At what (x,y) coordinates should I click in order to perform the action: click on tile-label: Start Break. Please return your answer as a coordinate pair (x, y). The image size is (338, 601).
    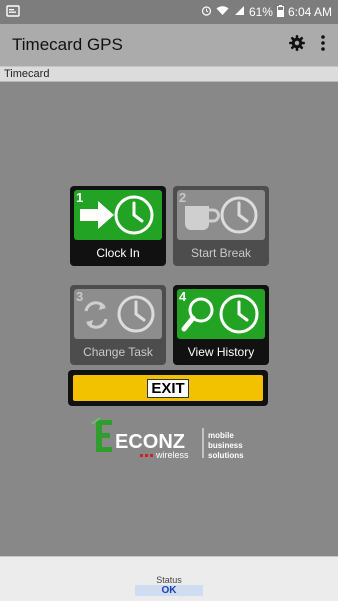
    Looking at the image, I should click on (221, 253).